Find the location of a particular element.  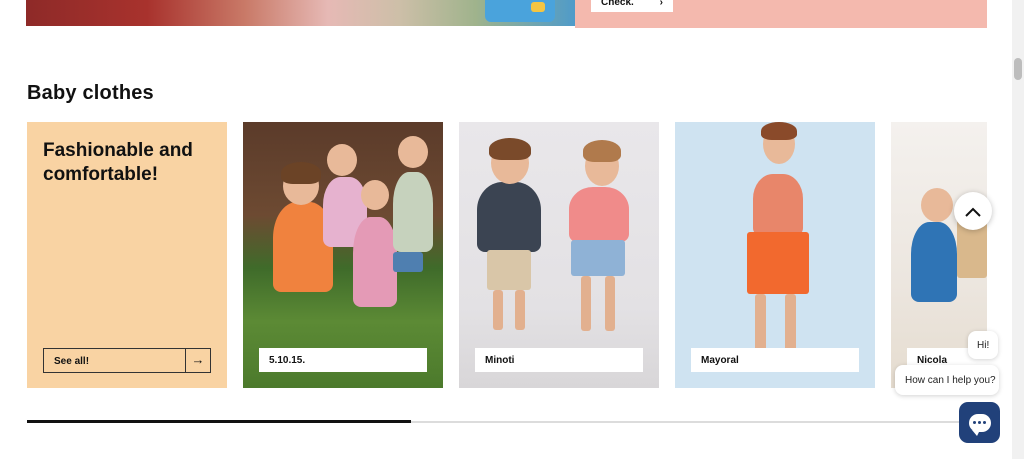

child-top is located at coordinates (778, 205).